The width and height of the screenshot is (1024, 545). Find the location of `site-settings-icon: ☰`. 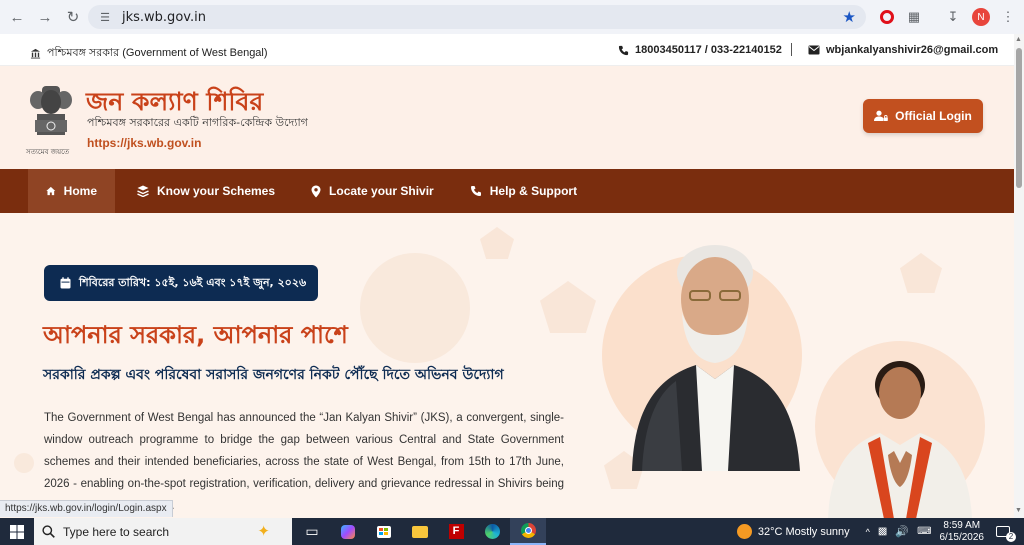

site-settings-icon: ☰ is located at coordinates (105, 17).